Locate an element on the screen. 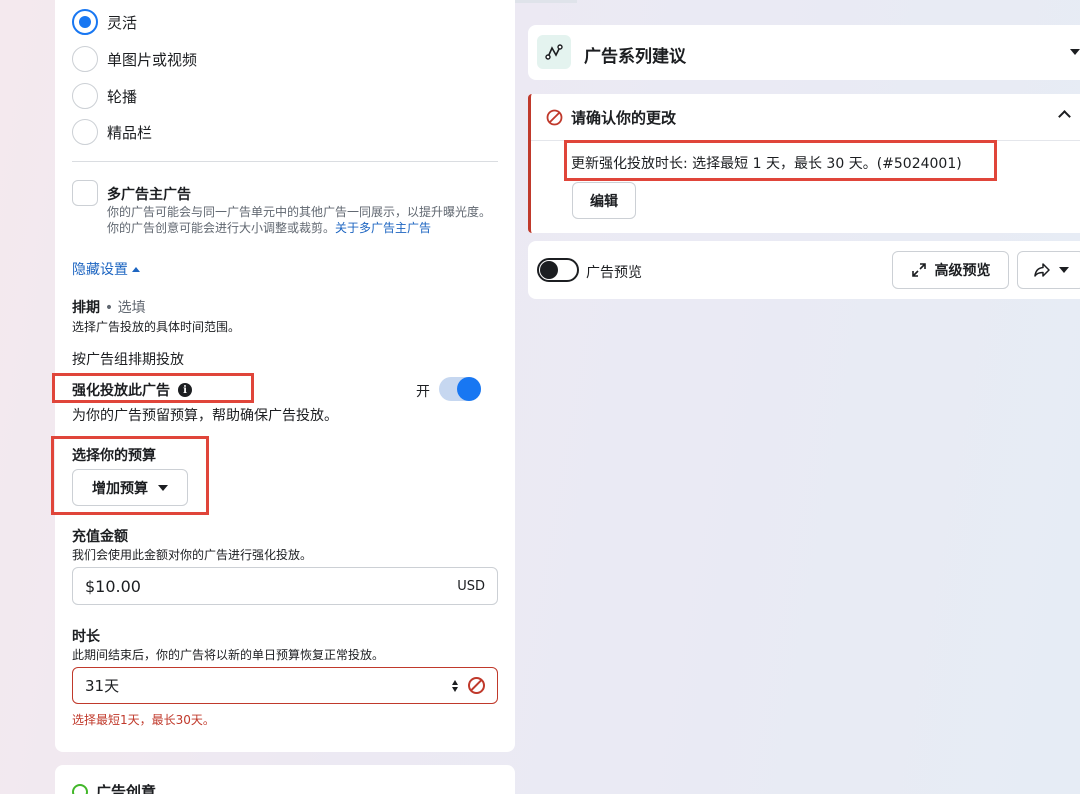  share-button is located at coordinates (1048, 270).